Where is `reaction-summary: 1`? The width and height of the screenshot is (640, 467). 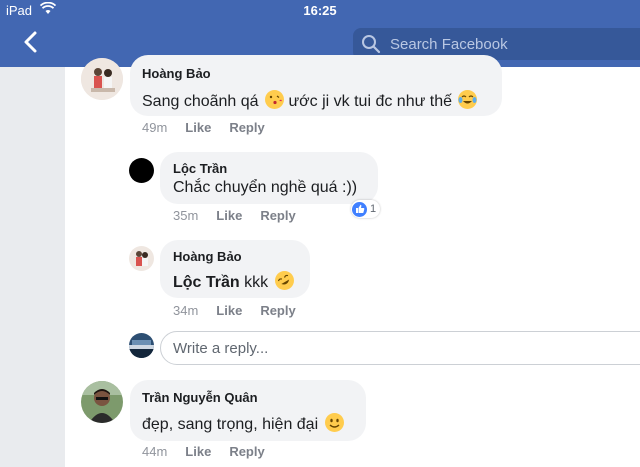
reaction-summary: 1 is located at coordinates (366, 209).